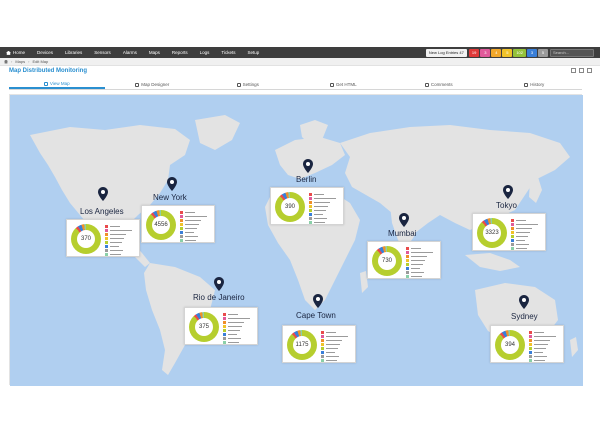 The height and width of the screenshot is (440, 600). Describe the element at coordinates (581, 70) in the screenshot. I see `fullscreen-icon` at that location.